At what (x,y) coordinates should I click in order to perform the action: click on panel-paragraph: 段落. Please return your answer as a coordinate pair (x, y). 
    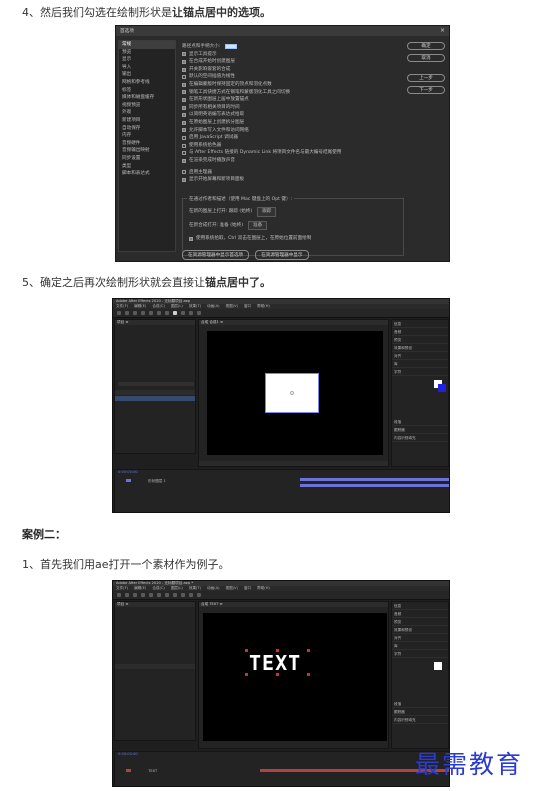
    Looking at the image, I should click on (420, 422).